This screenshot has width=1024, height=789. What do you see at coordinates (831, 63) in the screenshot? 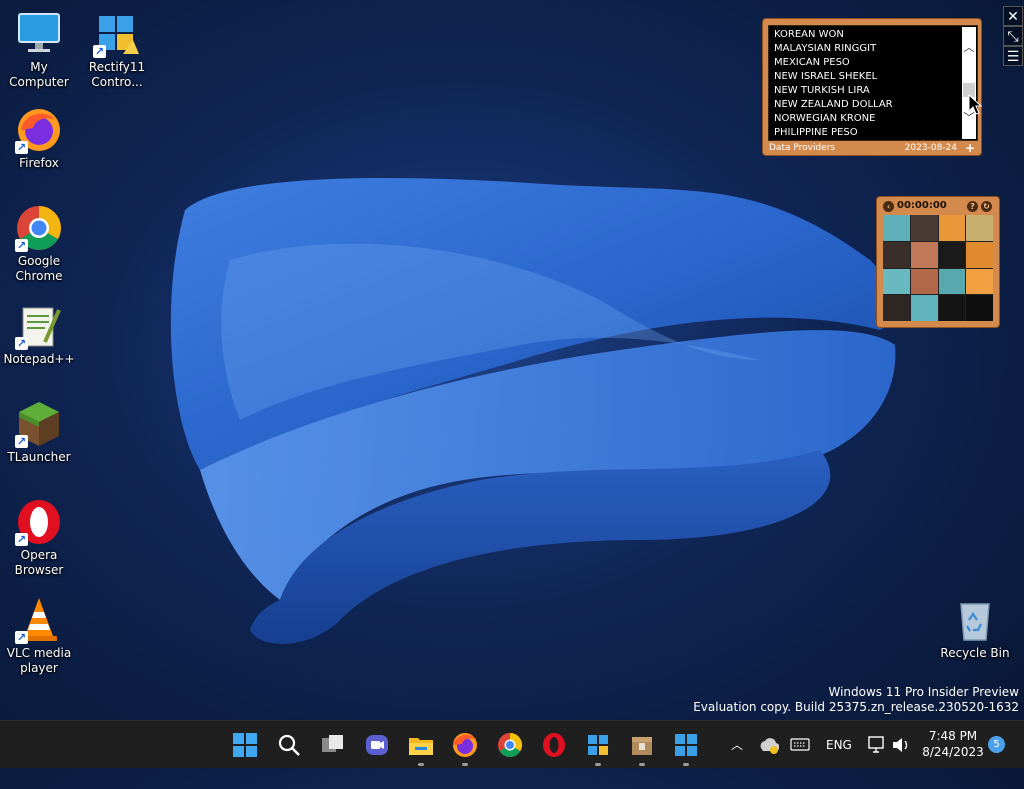
I see `currency-item: MEXICAN PESO` at bounding box center [831, 63].